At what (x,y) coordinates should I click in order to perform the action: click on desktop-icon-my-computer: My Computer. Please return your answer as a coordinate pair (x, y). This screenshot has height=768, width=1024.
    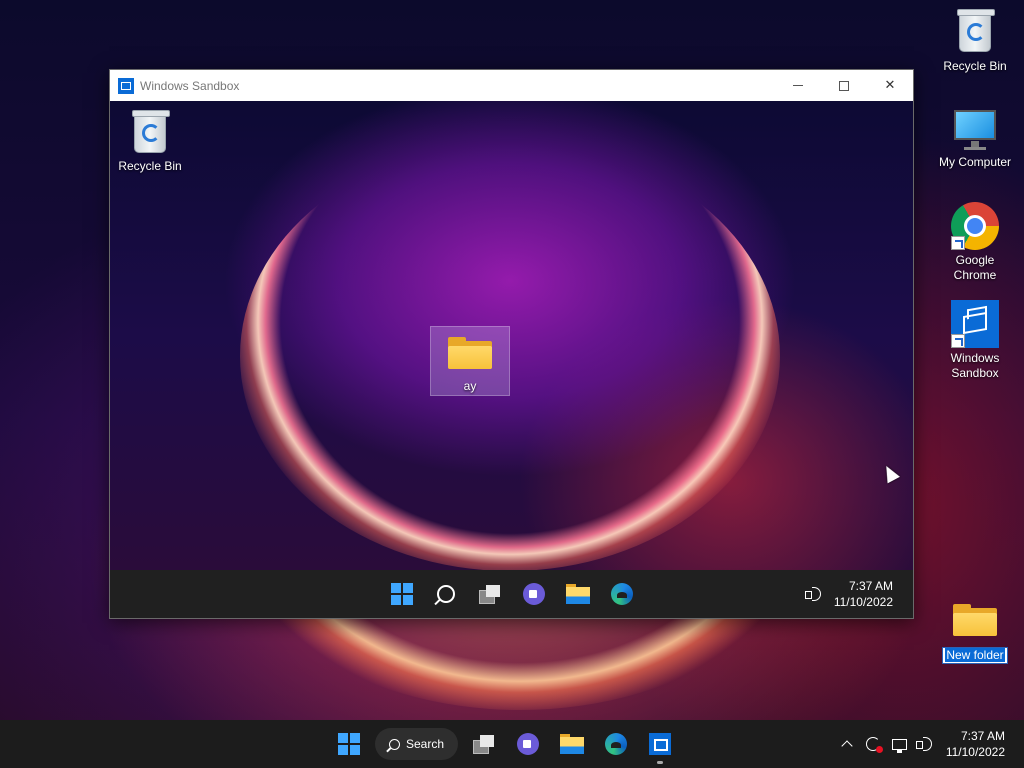
    Looking at the image, I should click on (975, 137).